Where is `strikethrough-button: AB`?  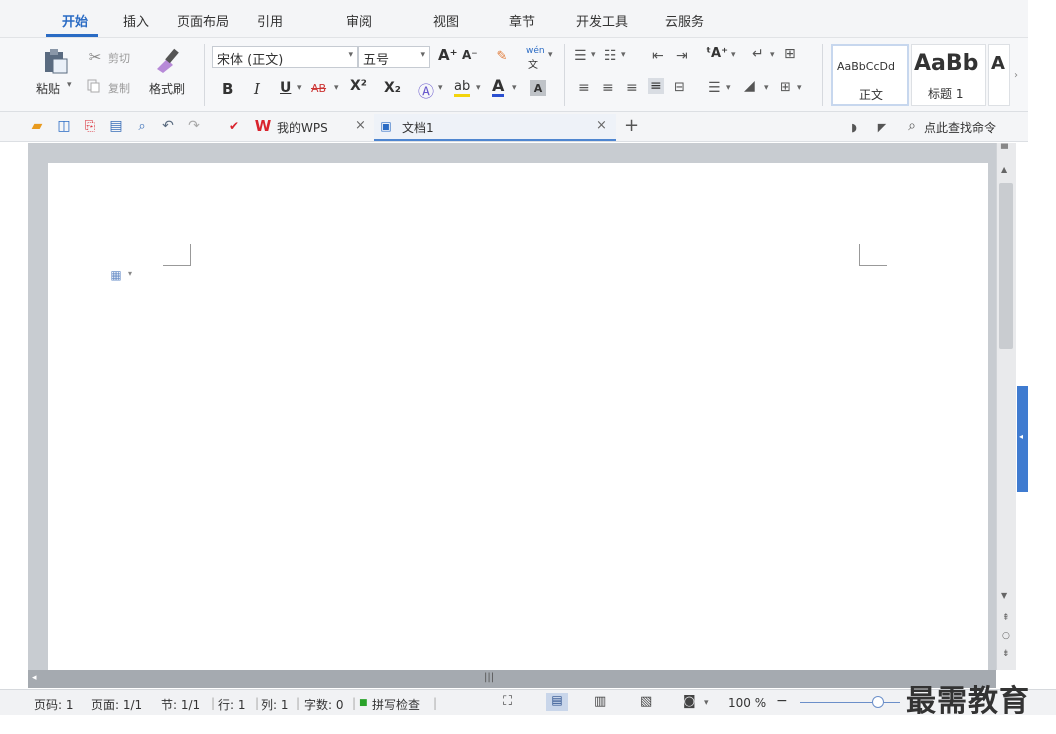 strikethrough-button: AB is located at coordinates (318, 88).